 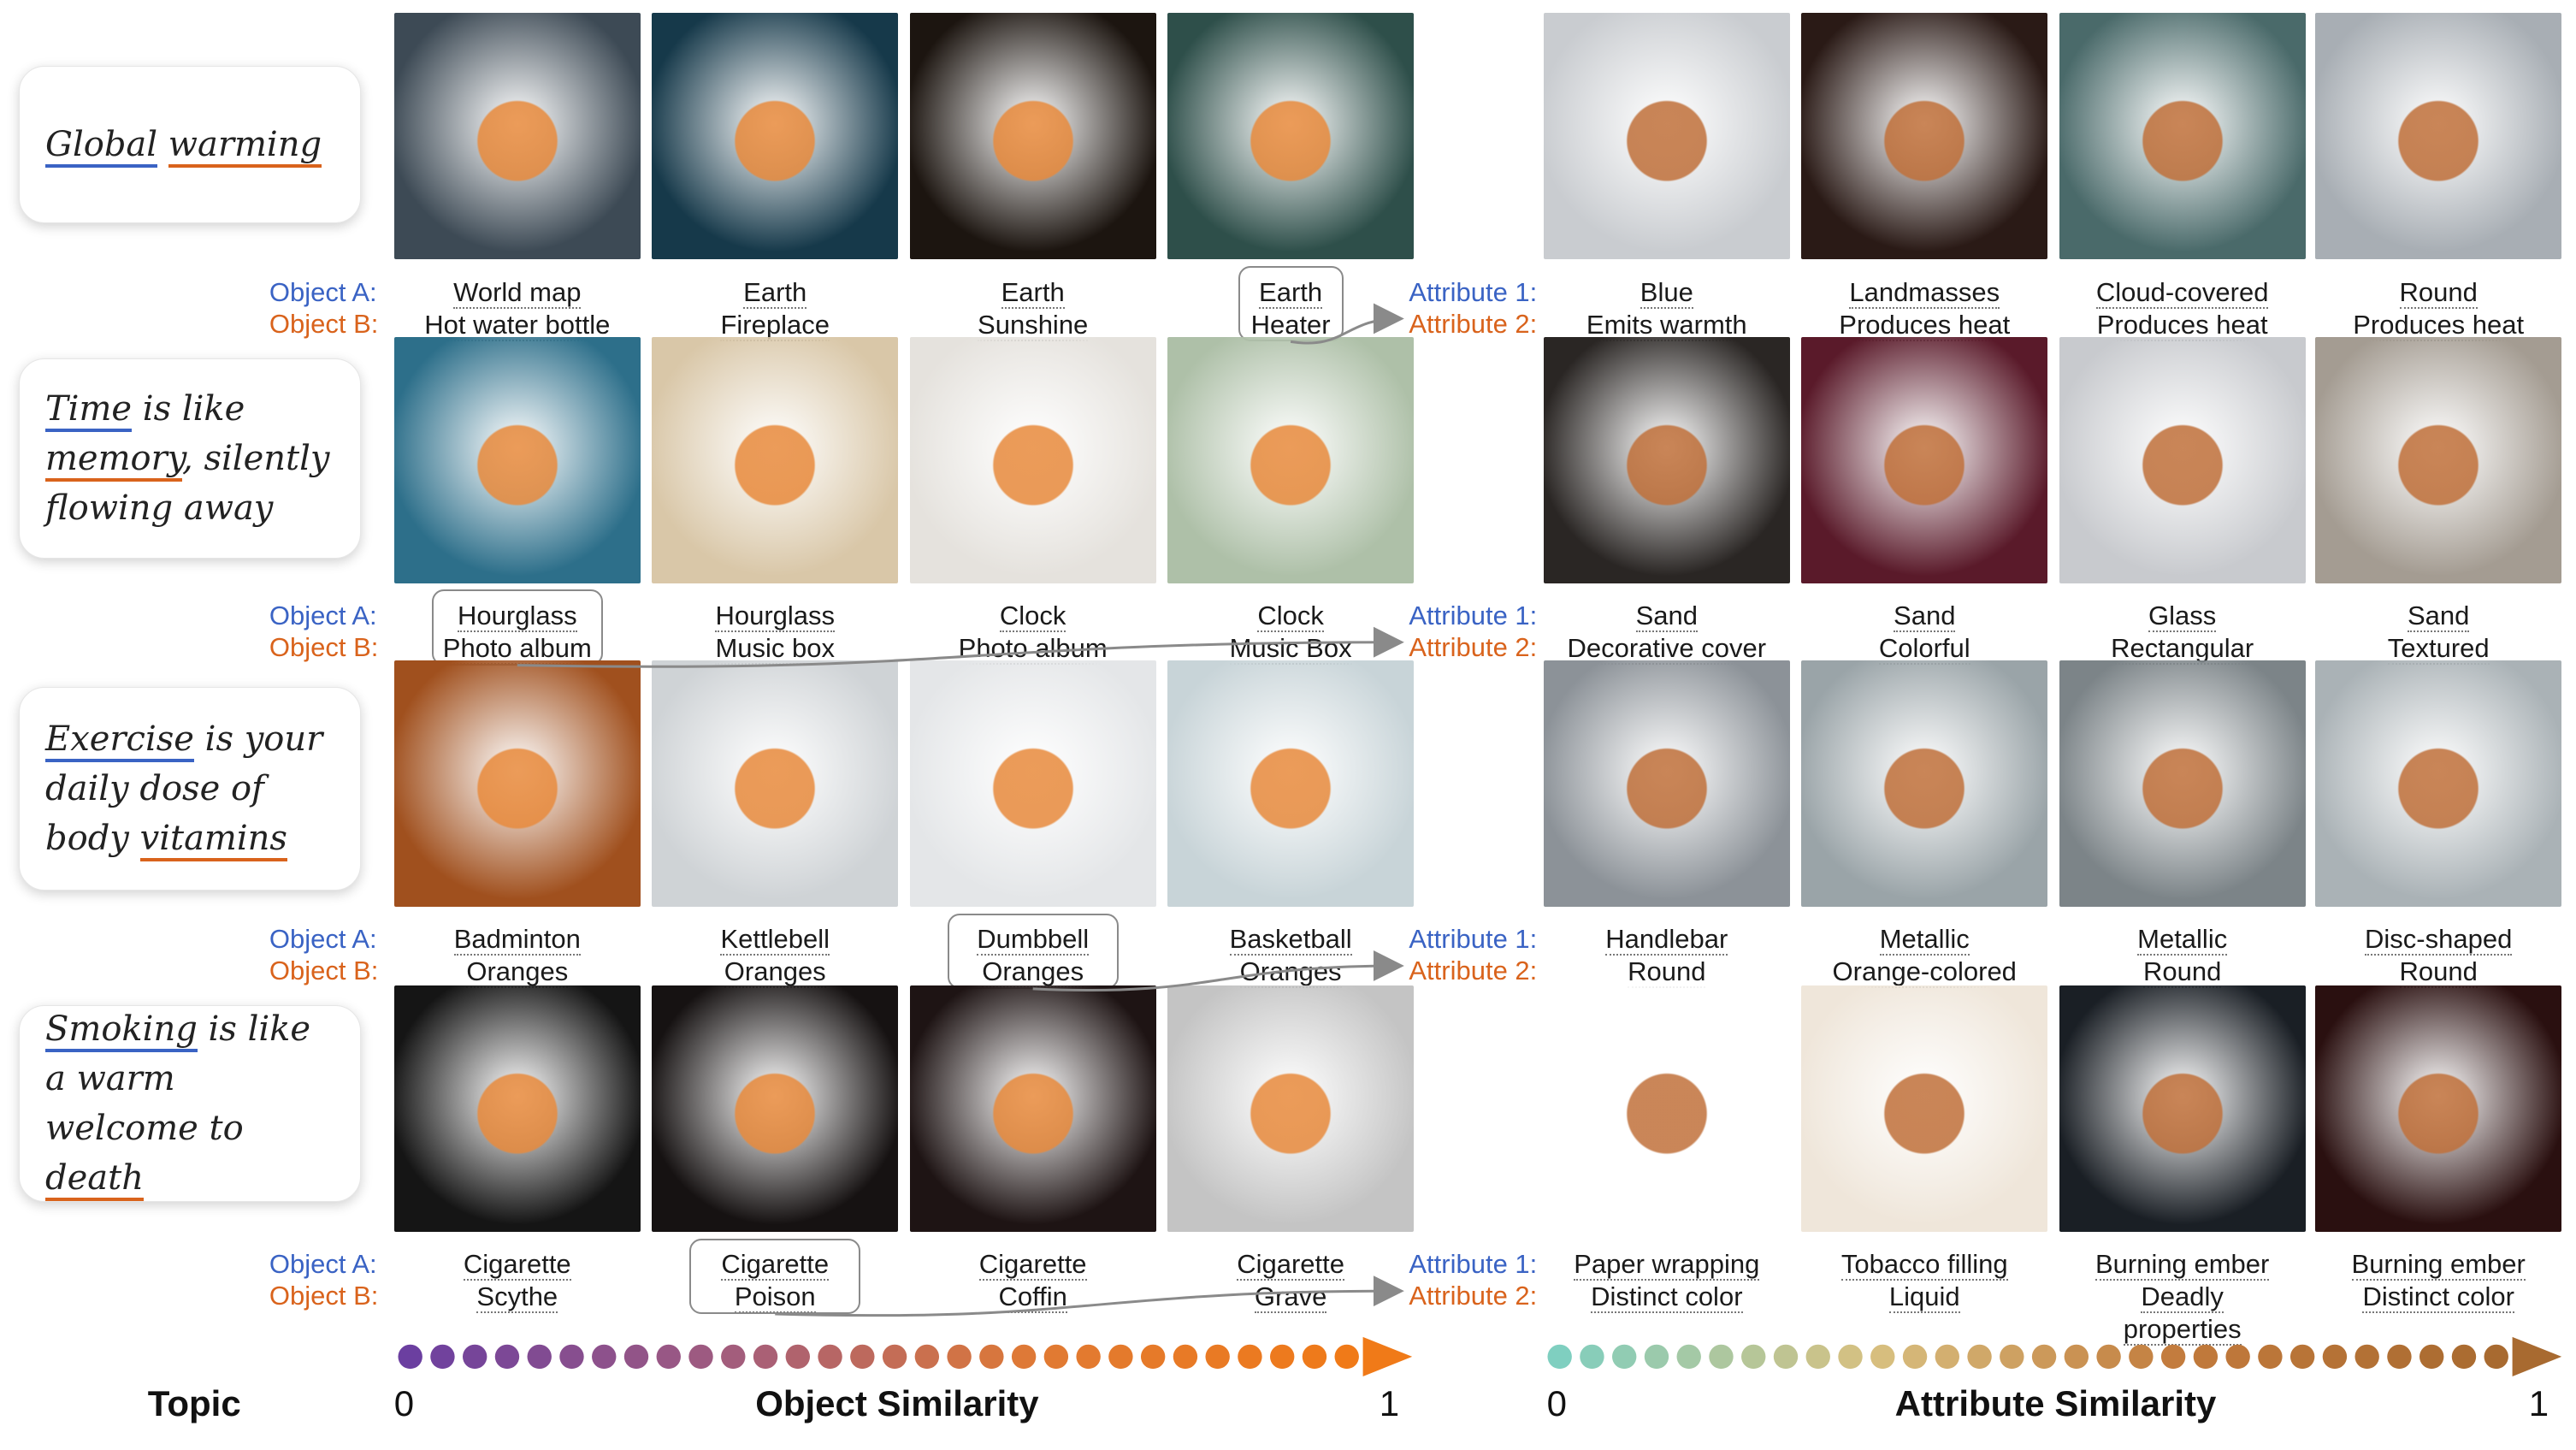 I want to click on object-similarity-scale, so click(x=905, y=1356).